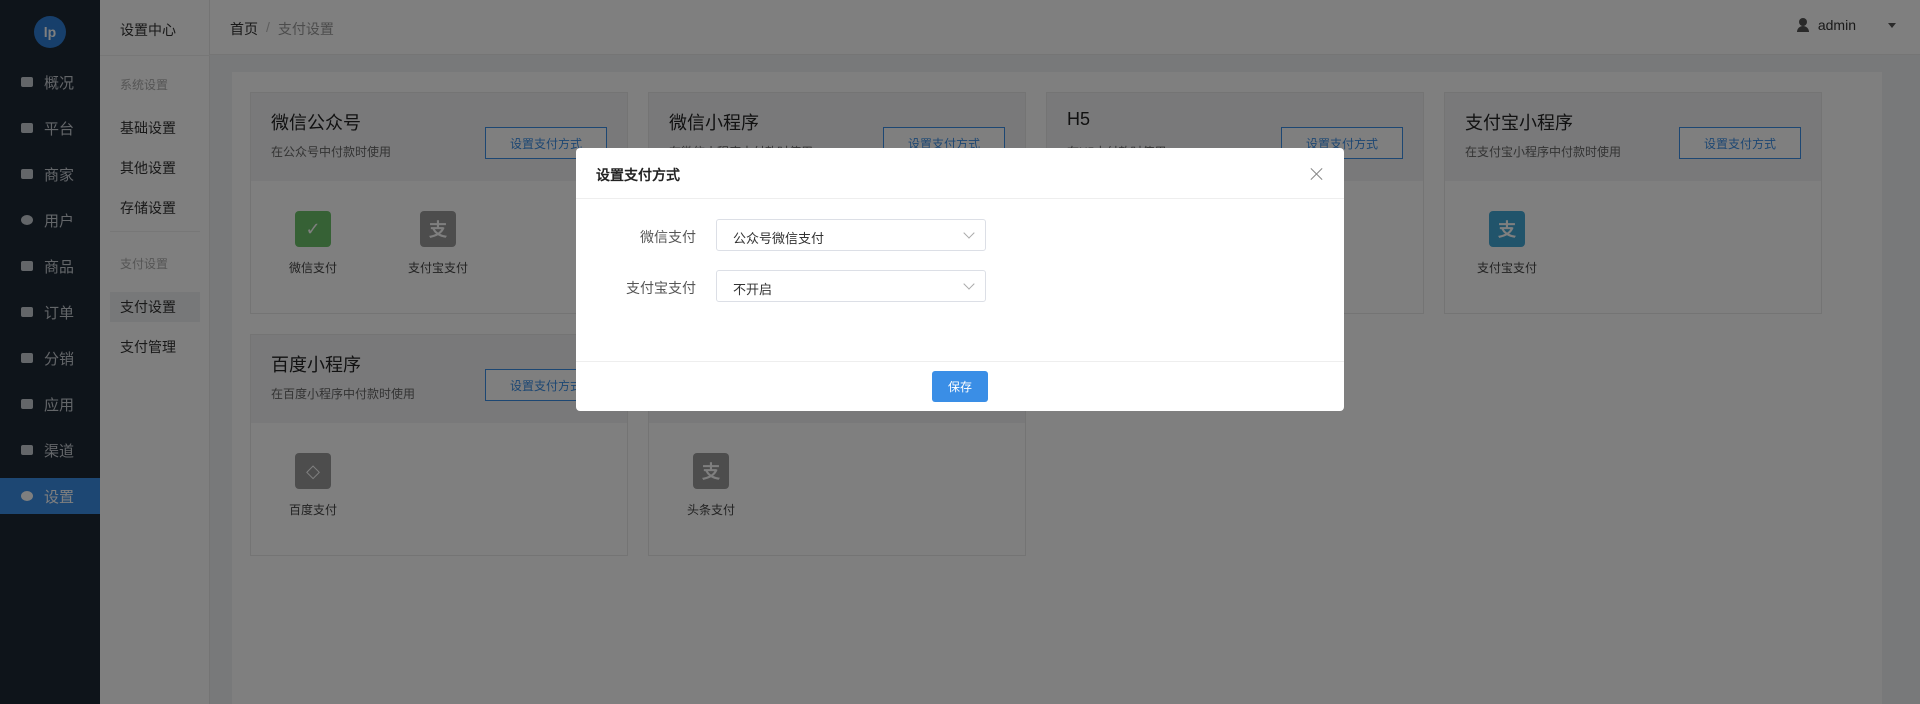 Image resolution: width=1920 pixels, height=704 pixels. I want to click on wechat-pay-select: 公众号微信支付, so click(851, 235).